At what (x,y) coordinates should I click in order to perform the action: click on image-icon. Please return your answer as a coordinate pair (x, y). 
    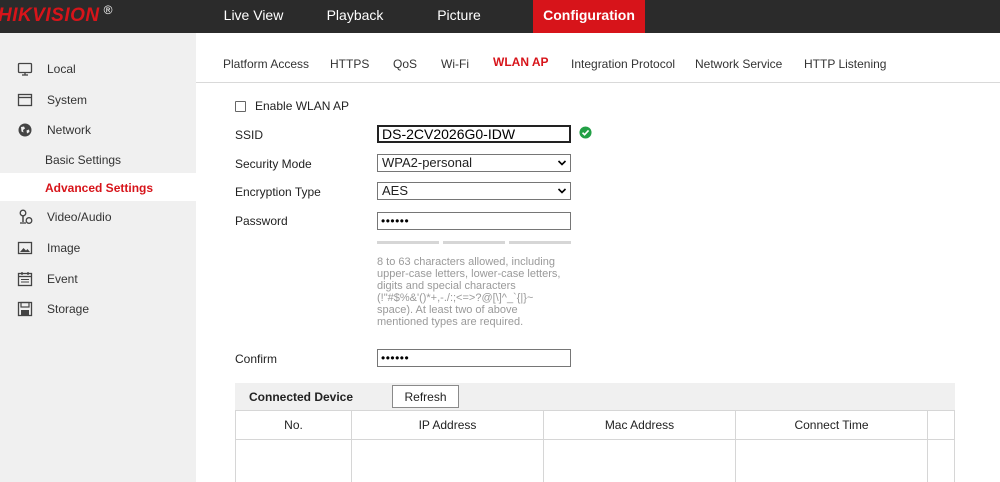
    Looking at the image, I should click on (25, 248).